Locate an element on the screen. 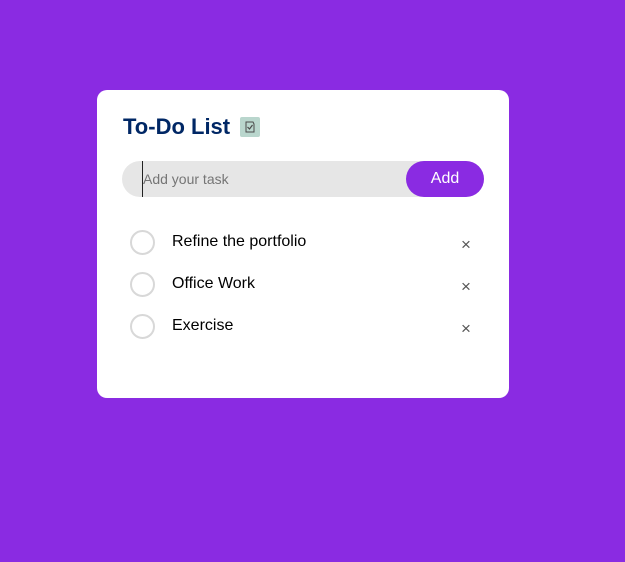 Image resolution: width=625 pixels, height=562 pixels. checklist-icon is located at coordinates (250, 127).